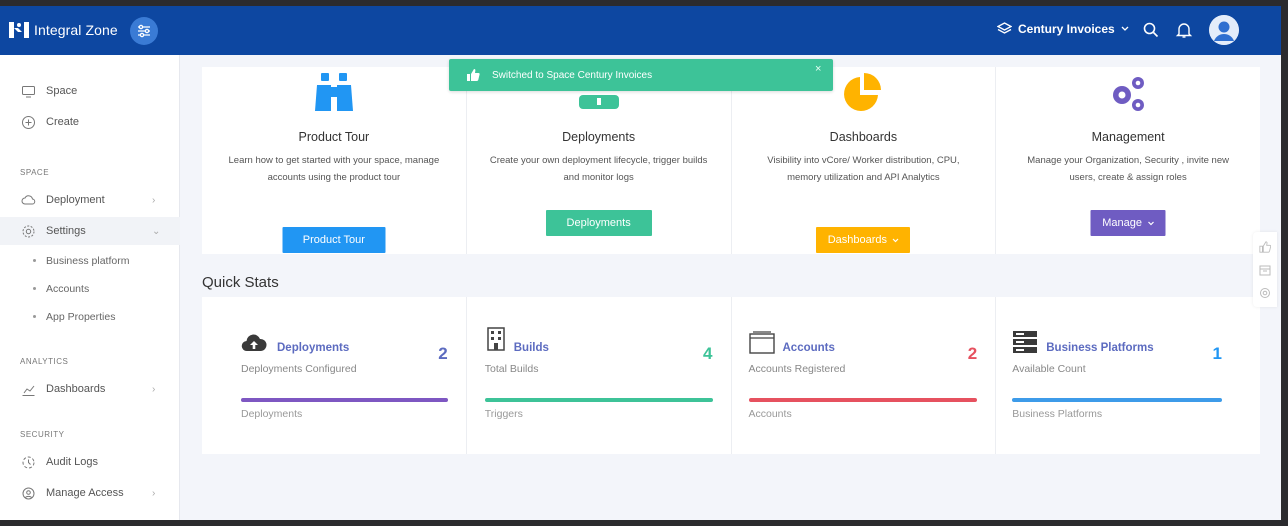 The width and height of the screenshot is (1288, 526). I want to click on sidebar-subitem-app-properties: App Properties, so click(90, 317).